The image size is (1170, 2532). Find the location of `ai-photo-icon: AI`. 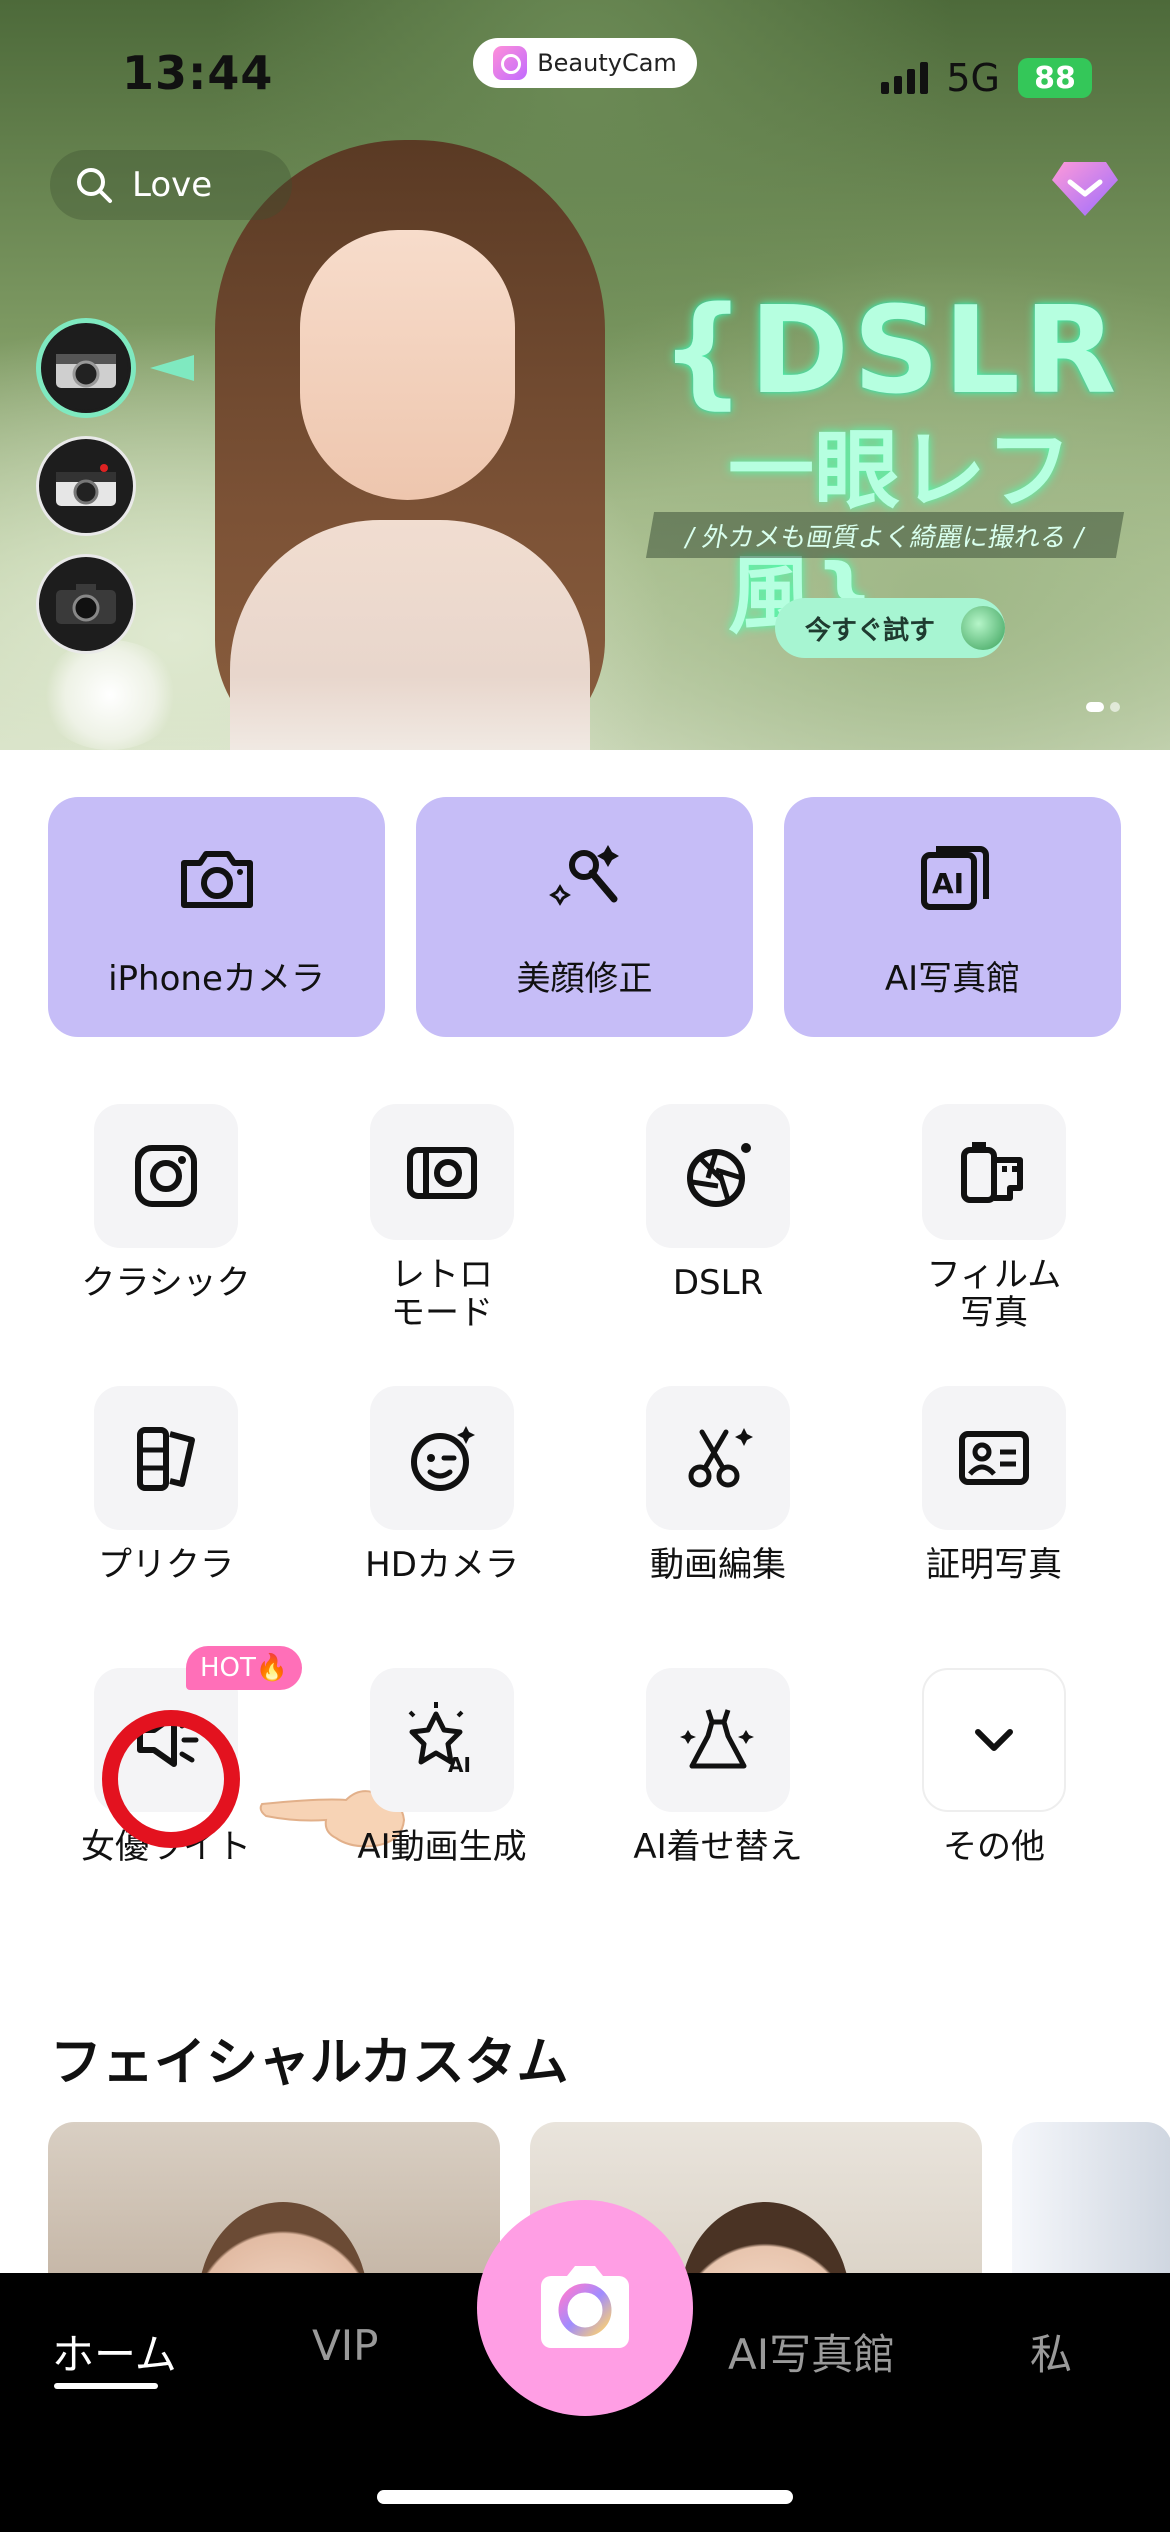

ai-photo-icon: AI is located at coordinates (954, 877).